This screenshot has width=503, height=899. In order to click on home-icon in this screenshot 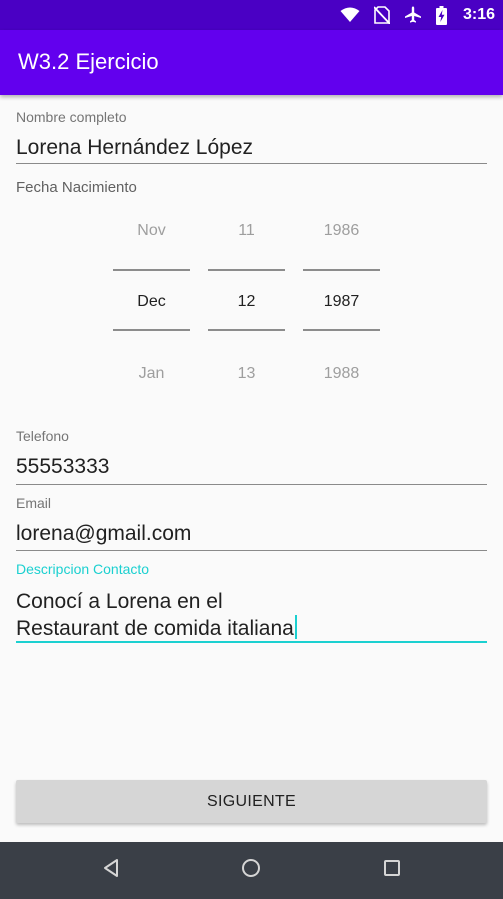, I will do `click(251, 870)`.